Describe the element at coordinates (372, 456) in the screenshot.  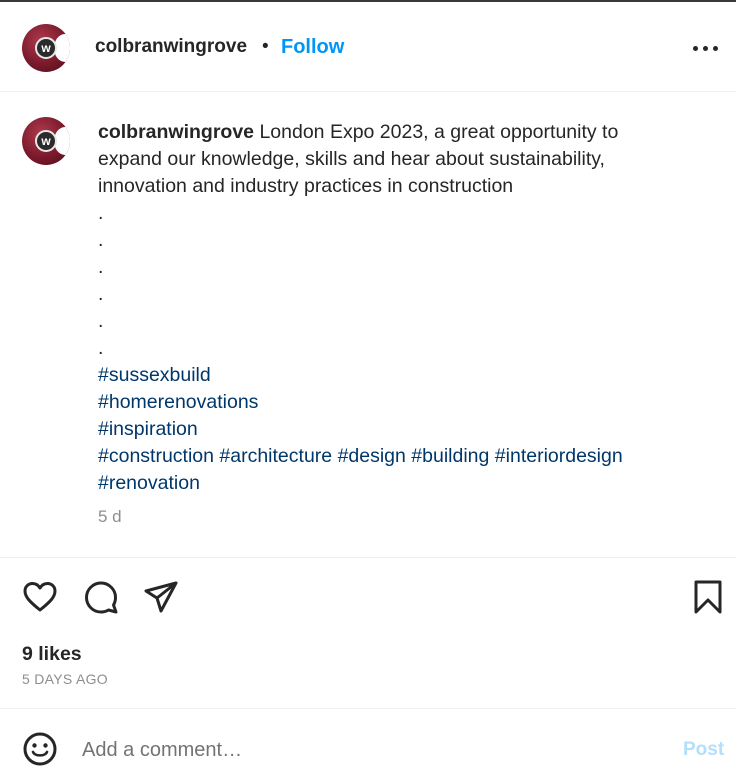
I see `hashtag-link: #design` at that location.